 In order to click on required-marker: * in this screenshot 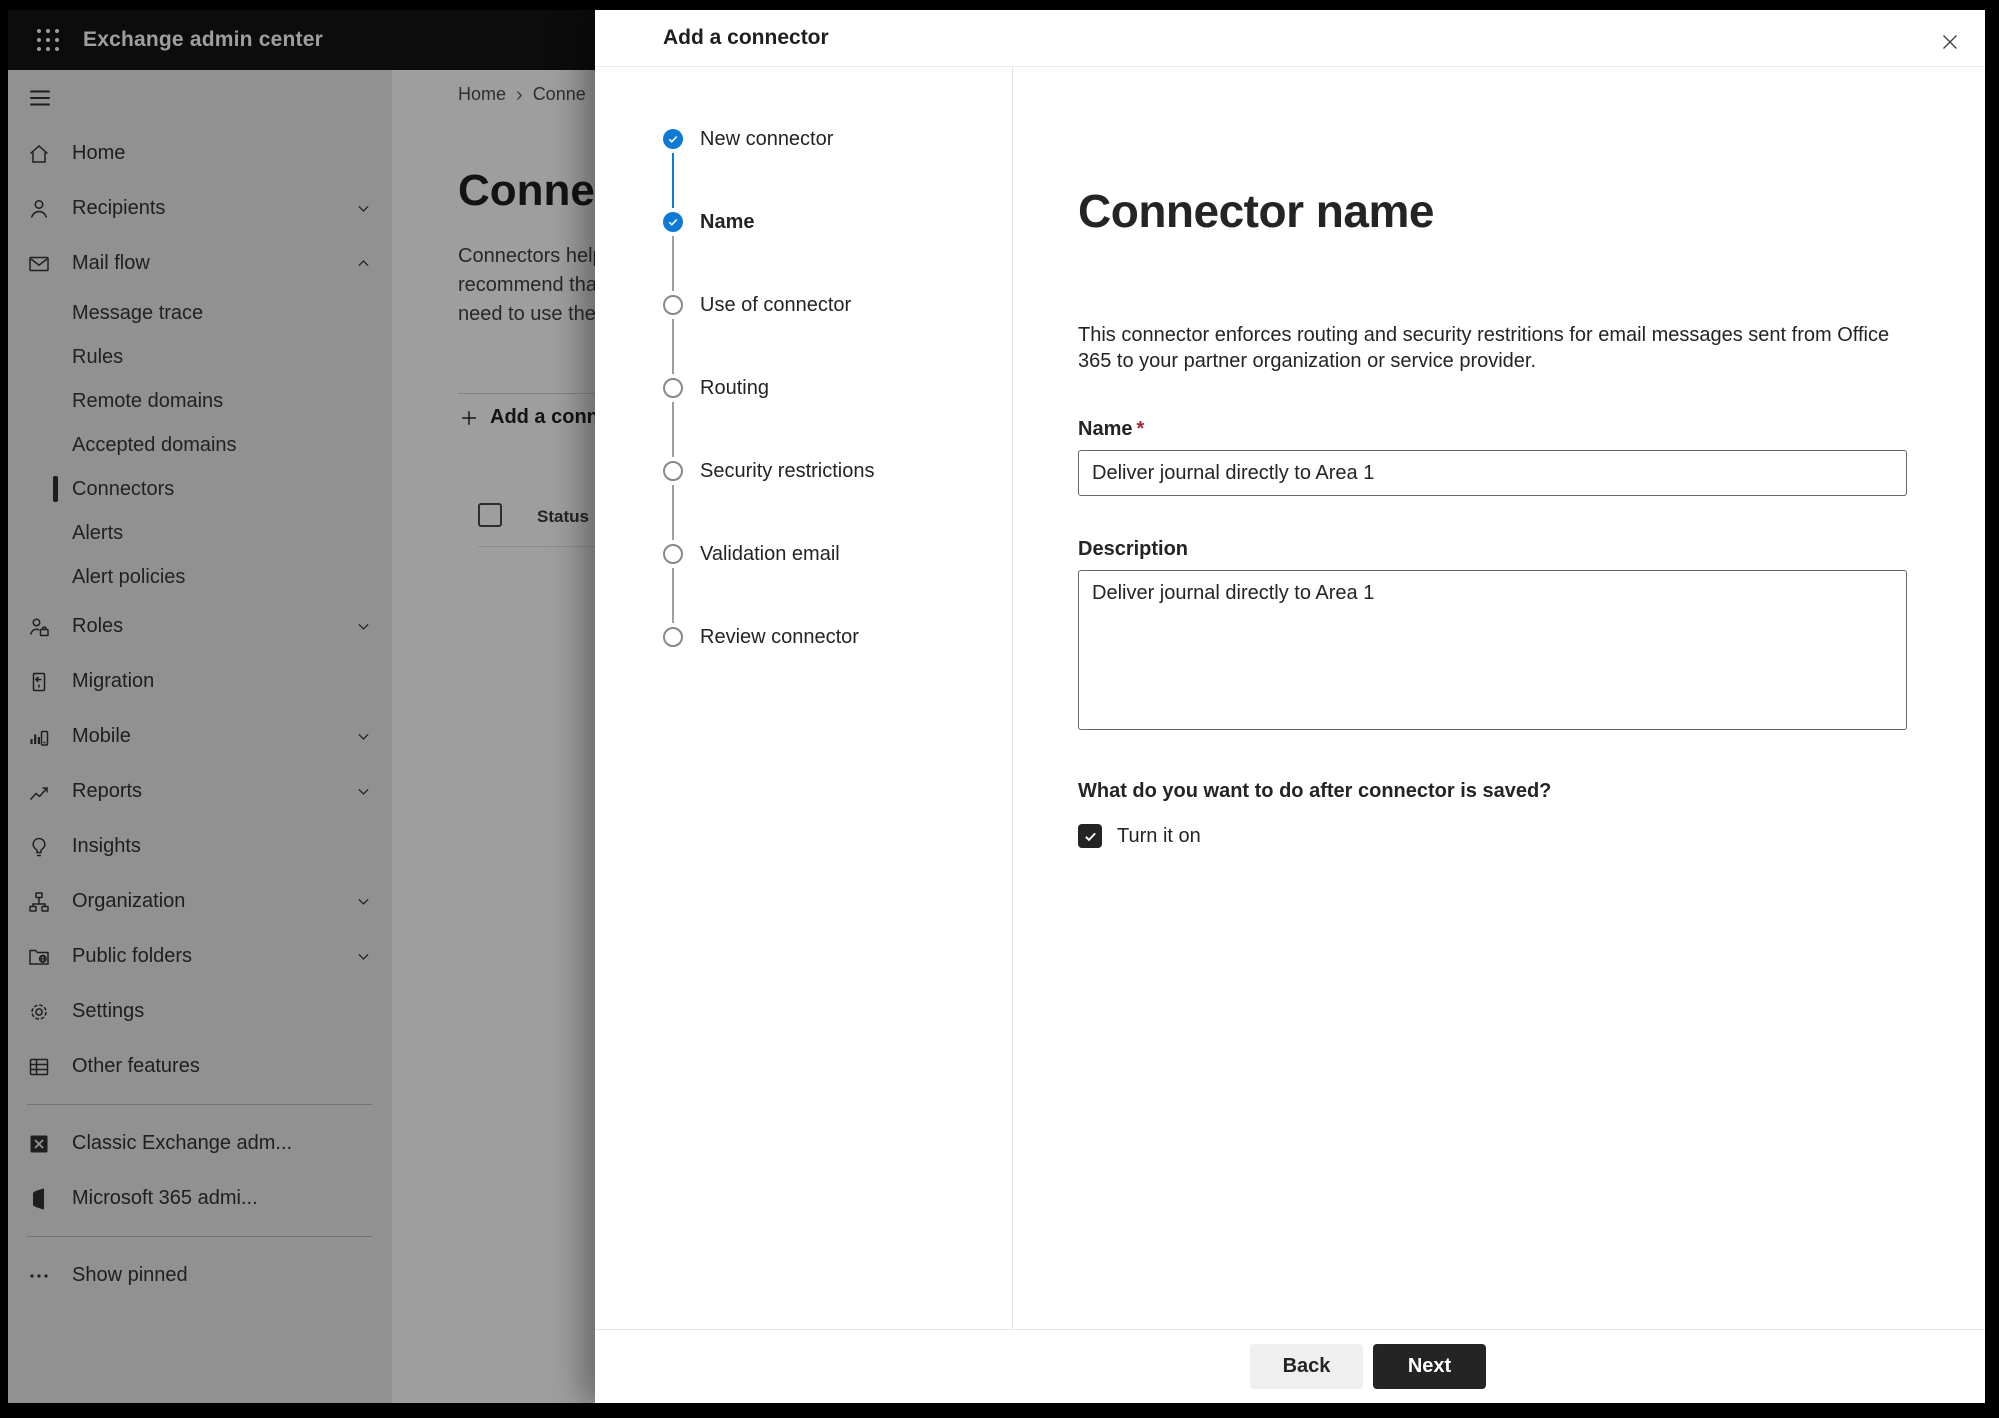, I will do `click(1140, 429)`.